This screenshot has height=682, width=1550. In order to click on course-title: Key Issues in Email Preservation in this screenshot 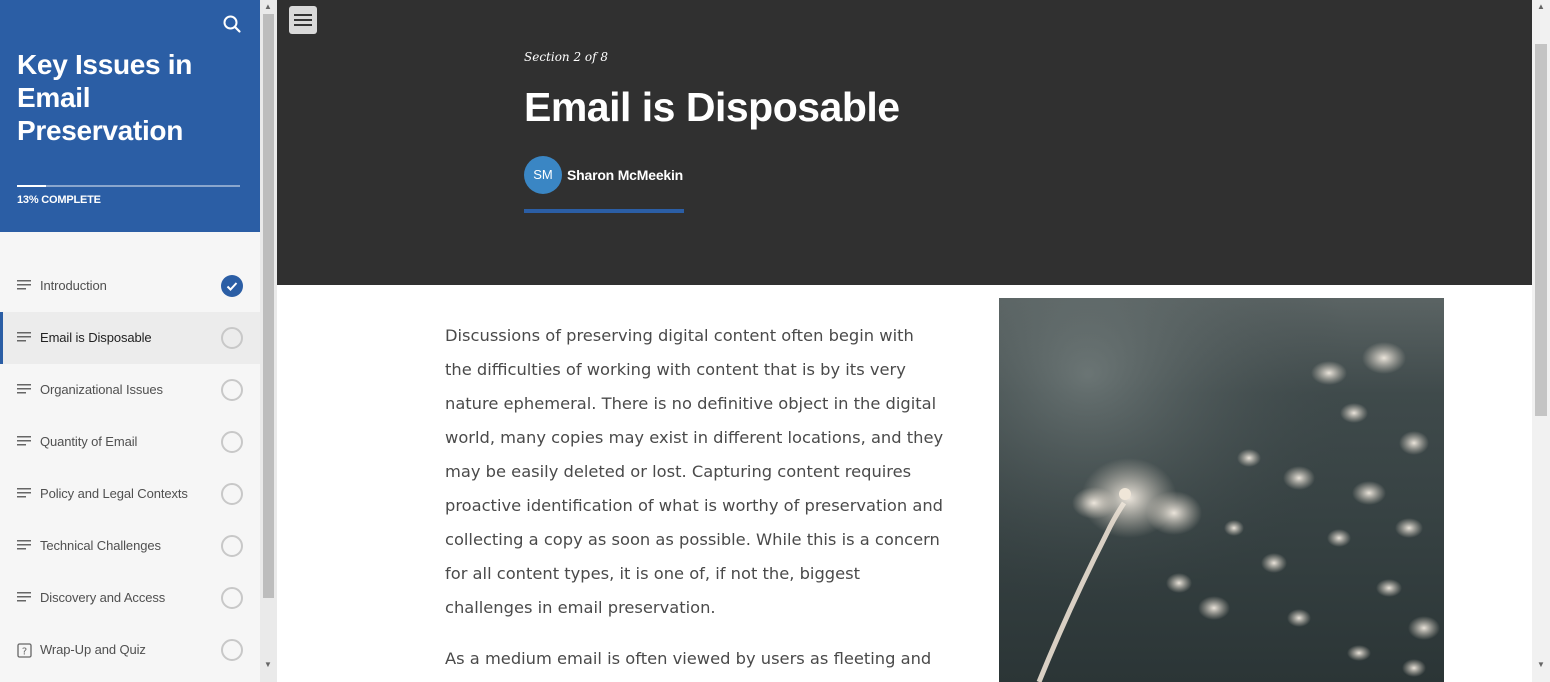, I will do `click(132, 97)`.